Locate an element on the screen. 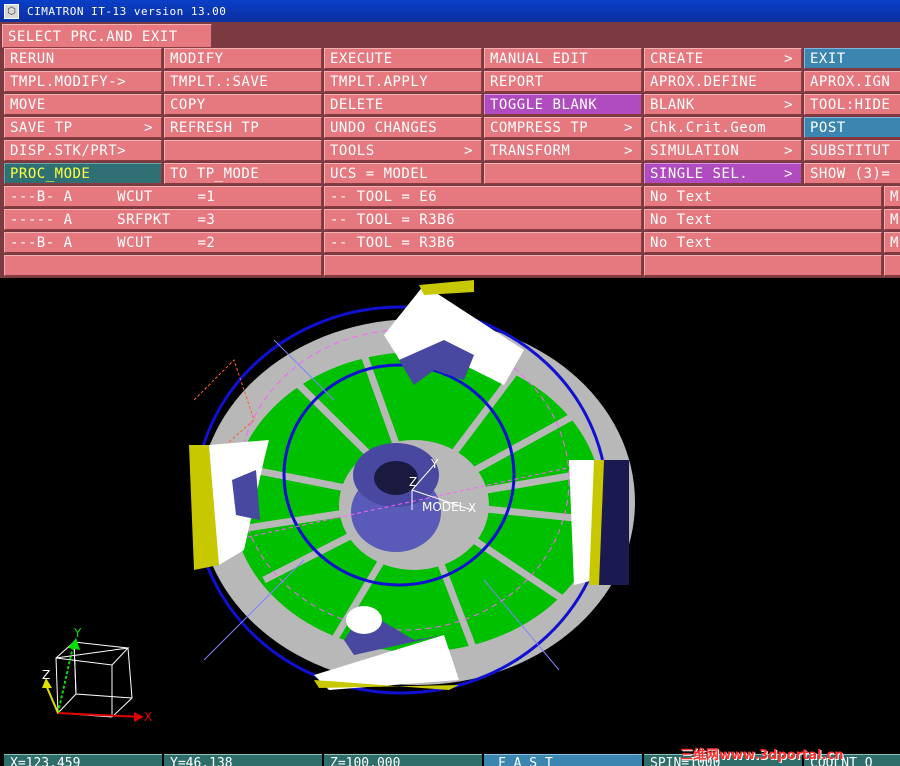 The height and width of the screenshot is (766, 900). delete-button: DELETE is located at coordinates (403, 104).